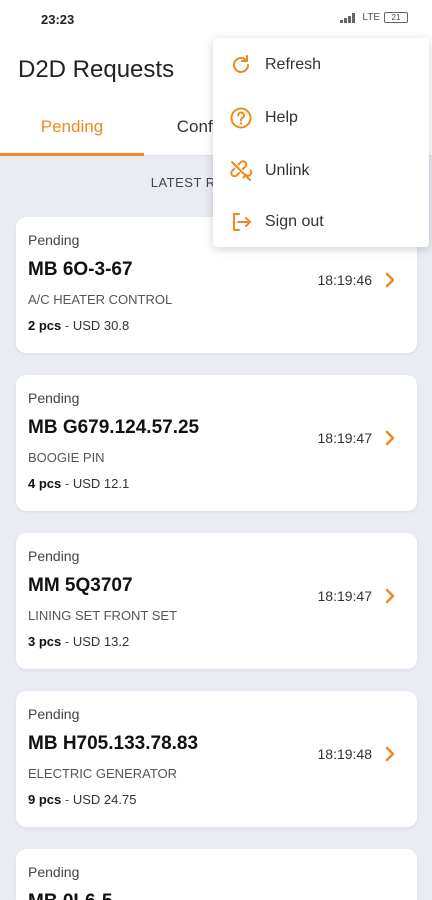  I want to click on request-quantity: 2 pcs, so click(45, 325).